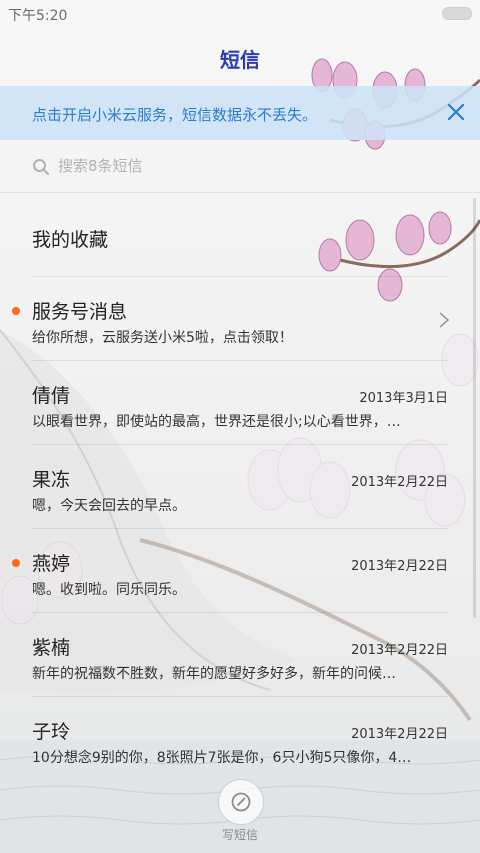  I want to click on contact-name: 紫楠, so click(51, 648).